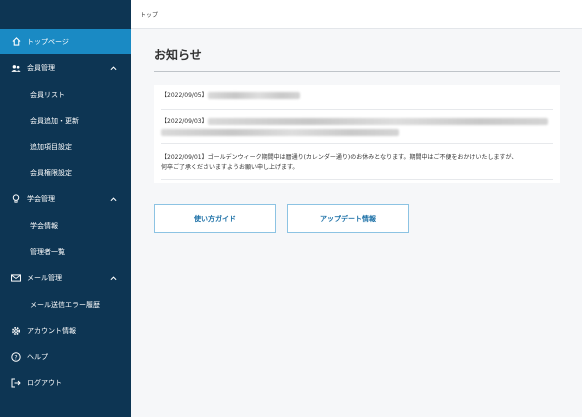  Describe the element at coordinates (47, 95) in the screenshot. I see `sidebar-item-label: 会員リスト` at that location.